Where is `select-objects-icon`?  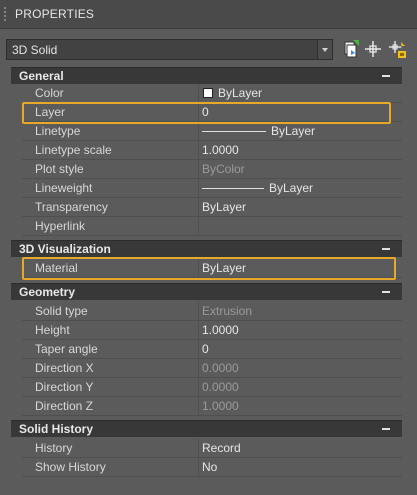 select-objects-icon is located at coordinates (373, 49).